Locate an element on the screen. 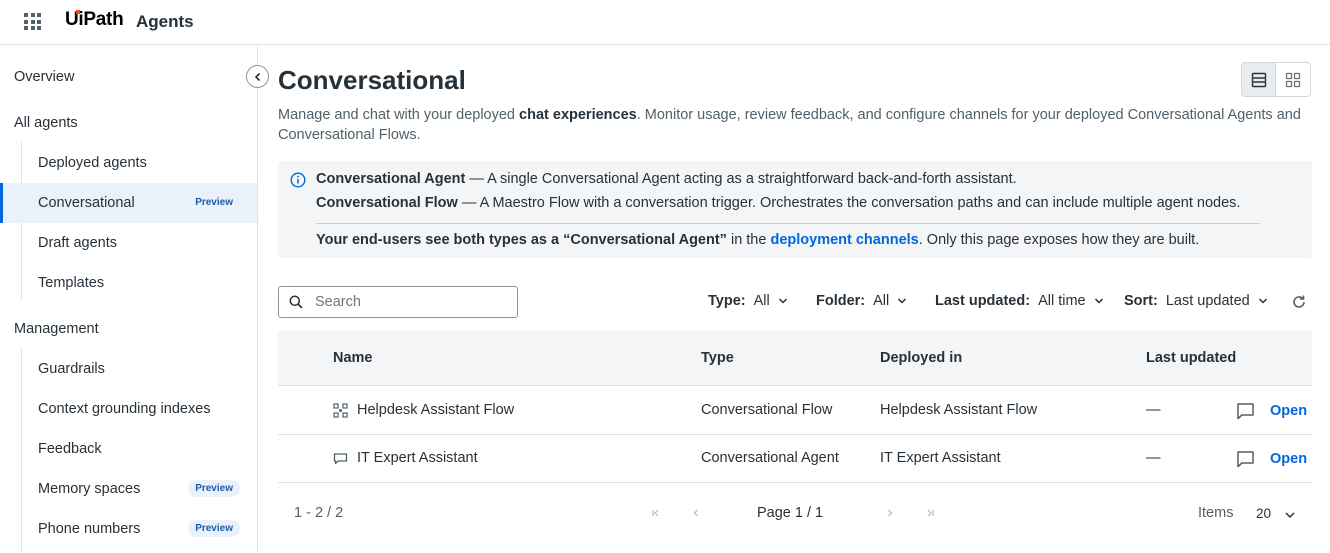 This screenshot has width=1330, height=553. sort-filter: Sort: Last updated is located at coordinates (1196, 301).